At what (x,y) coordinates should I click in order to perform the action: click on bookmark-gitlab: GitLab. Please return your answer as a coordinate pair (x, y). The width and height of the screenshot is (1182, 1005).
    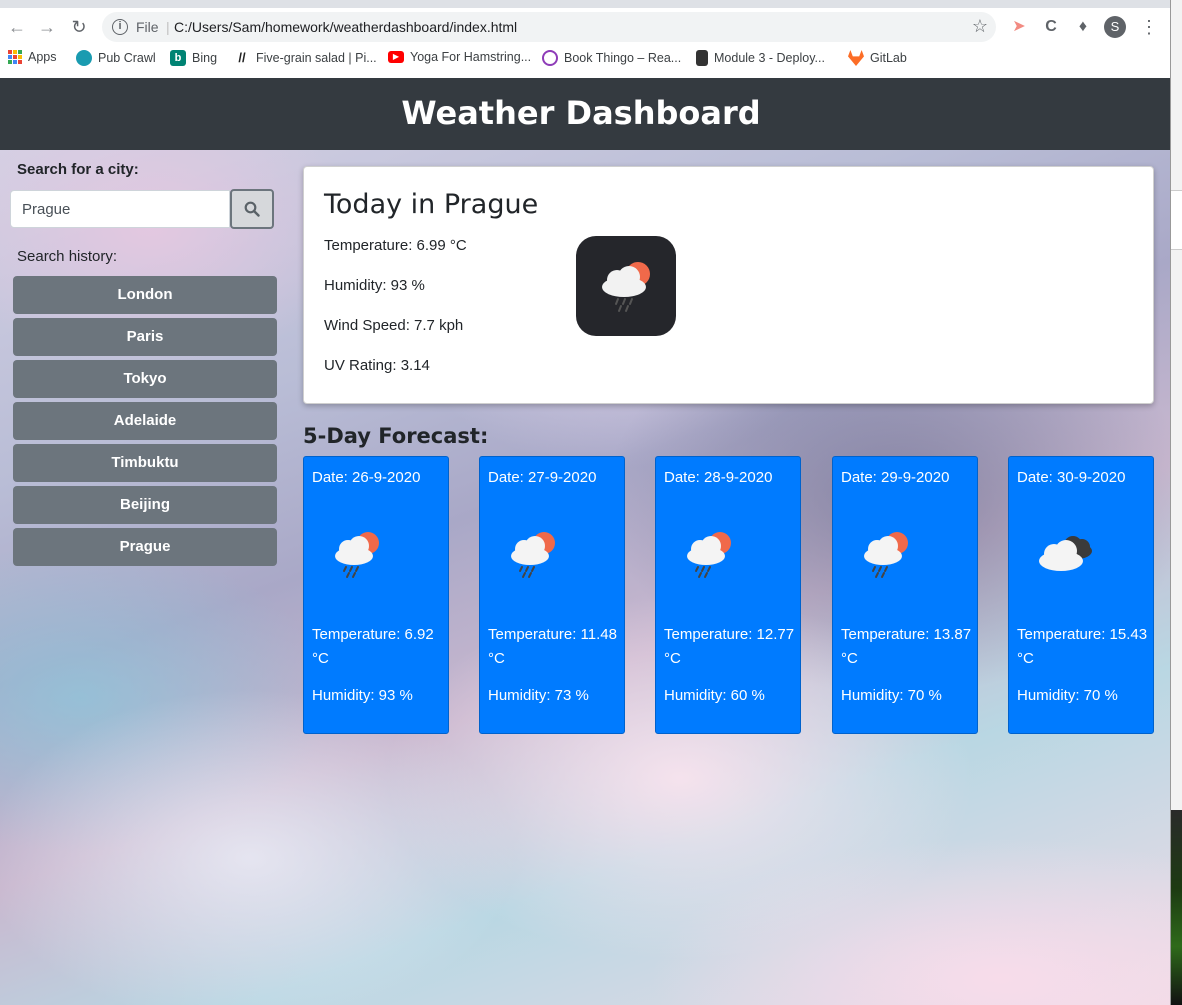
    Looking at the image, I should click on (877, 58).